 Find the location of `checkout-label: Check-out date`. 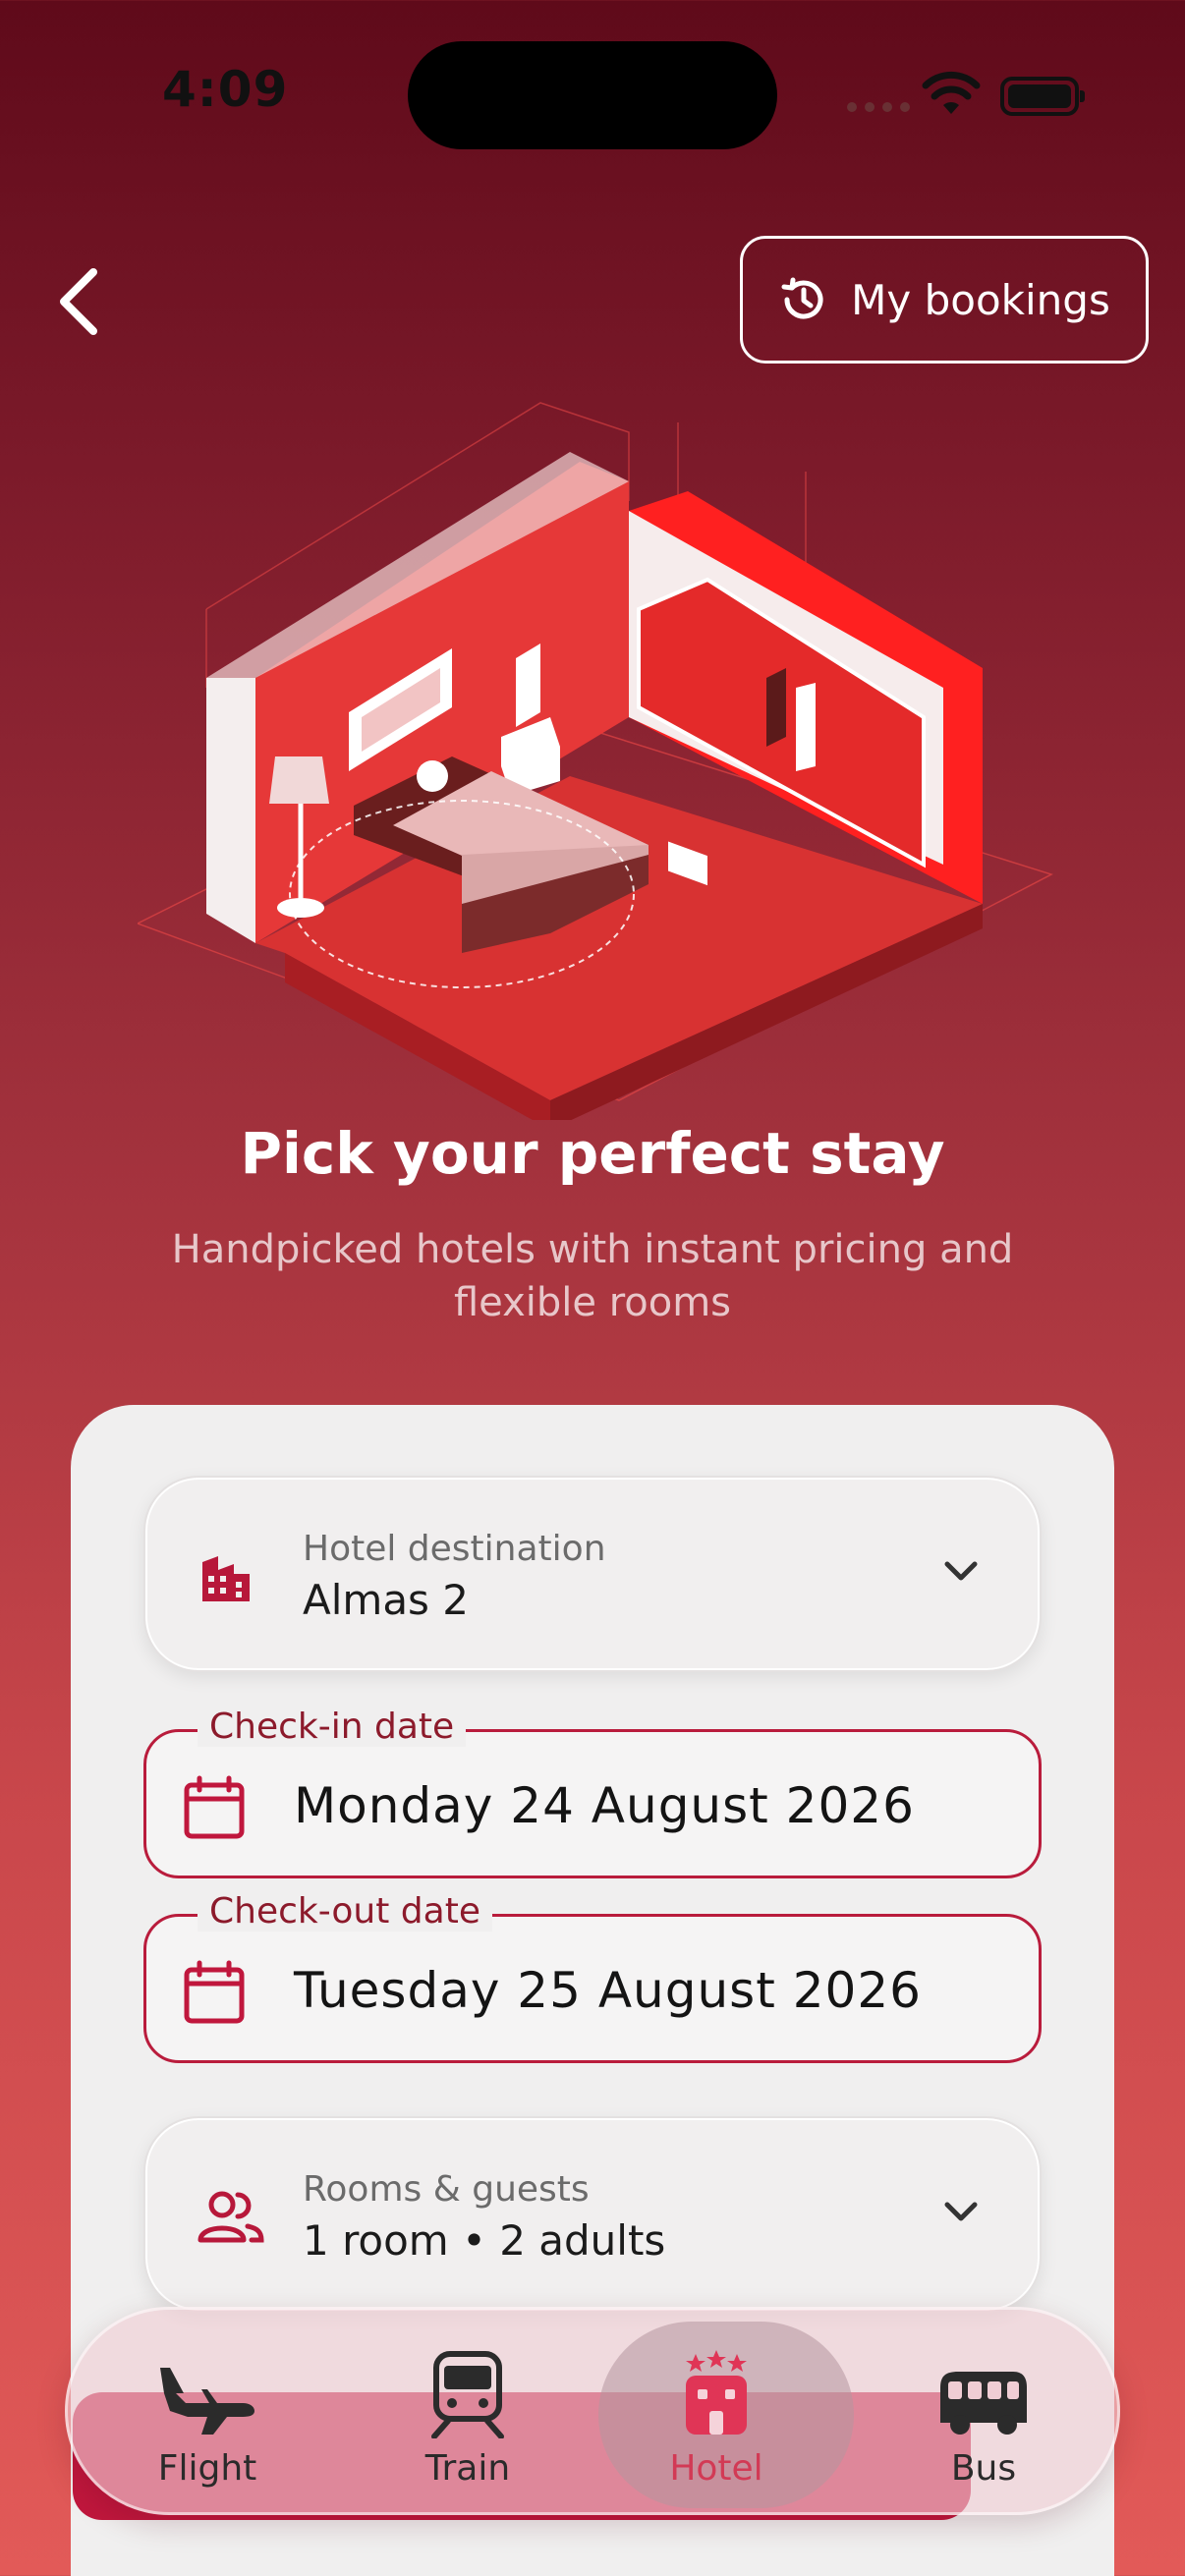

checkout-label: Check-out date is located at coordinates (345, 1911).